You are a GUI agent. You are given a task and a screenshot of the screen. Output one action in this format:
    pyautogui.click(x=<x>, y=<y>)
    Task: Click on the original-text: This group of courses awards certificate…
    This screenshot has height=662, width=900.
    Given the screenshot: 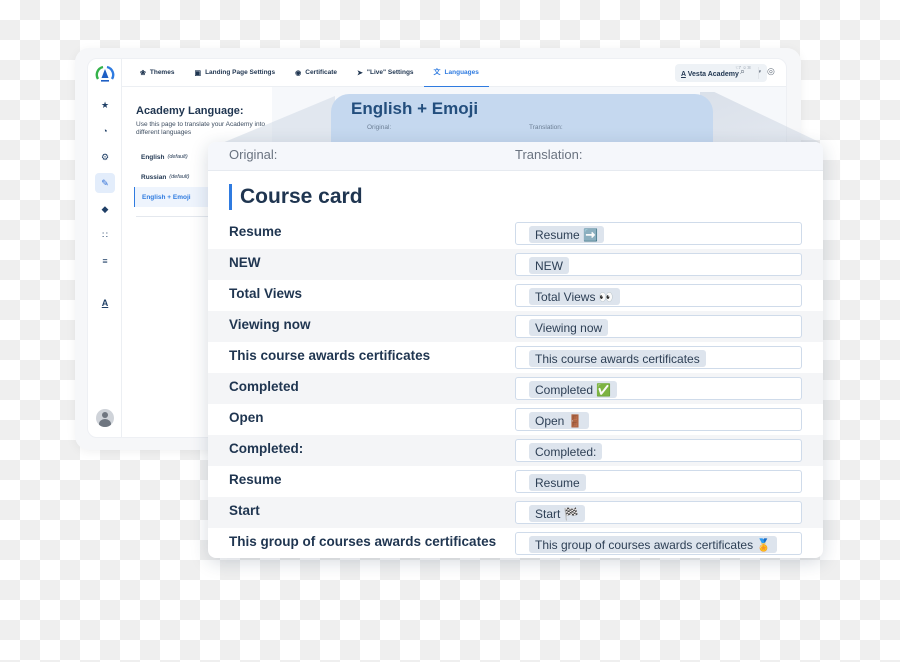 What is the action you would take?
    pyautogui.click(x=363, y=541)
    